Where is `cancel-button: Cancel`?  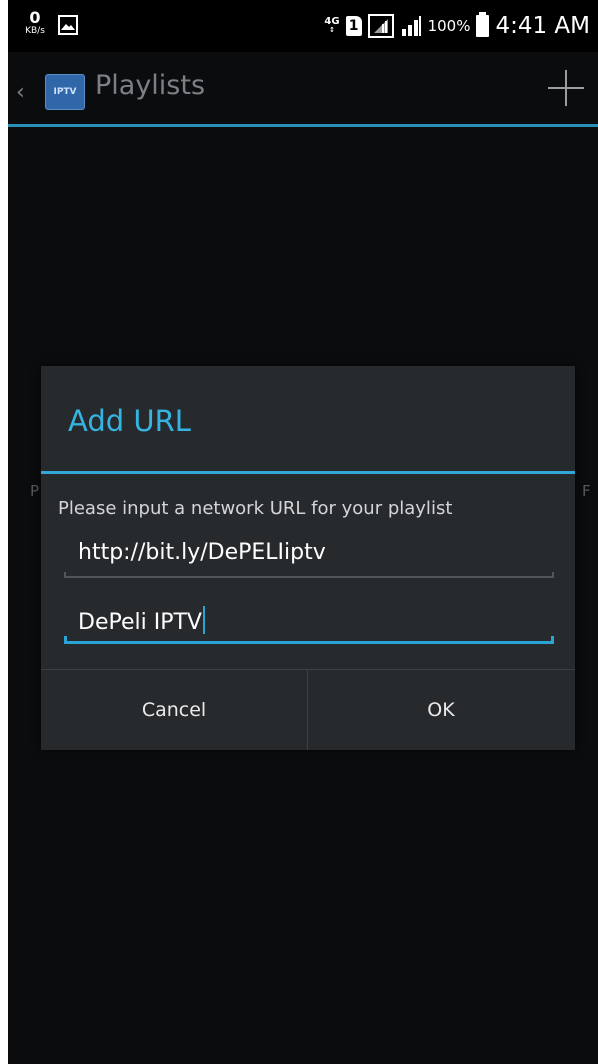 cancel-button: Cancel is located at coordinates (174, 710).